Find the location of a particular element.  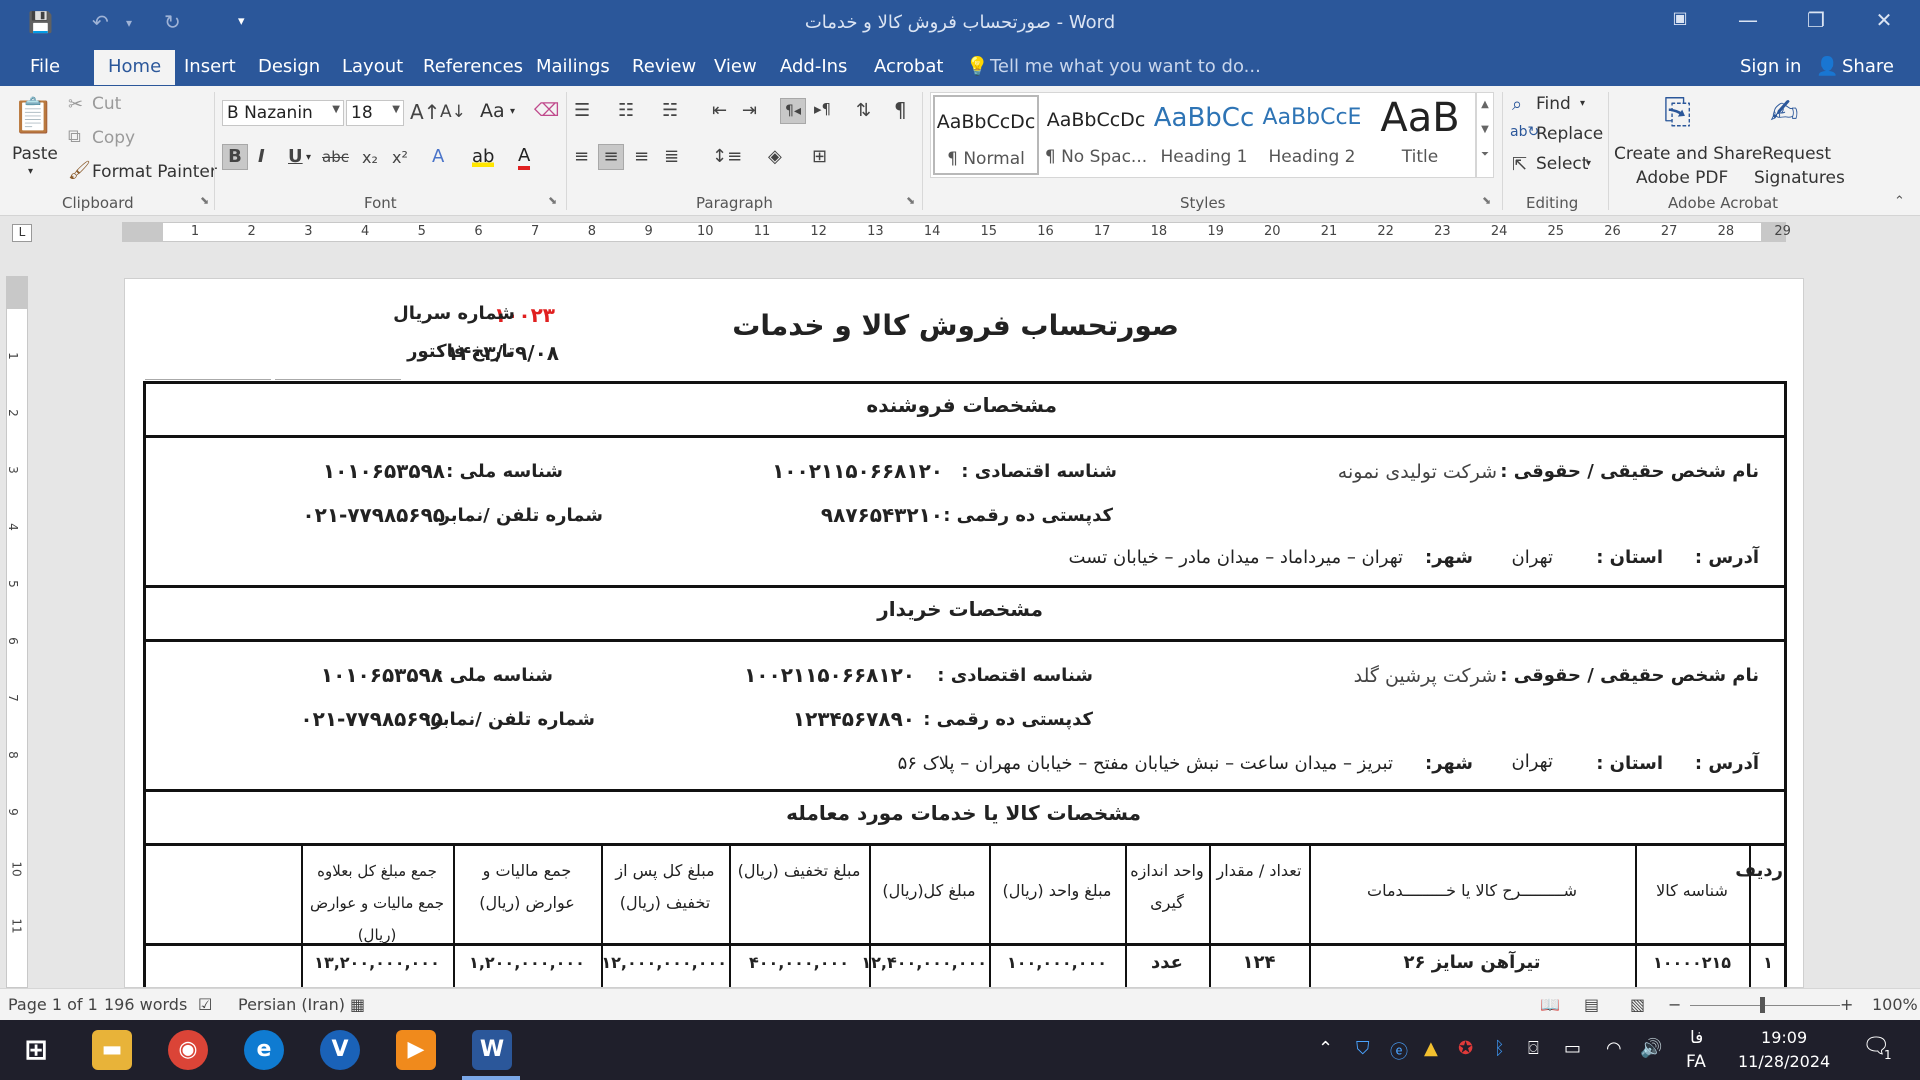

underline-button: U is located at coordinates (295, 156).